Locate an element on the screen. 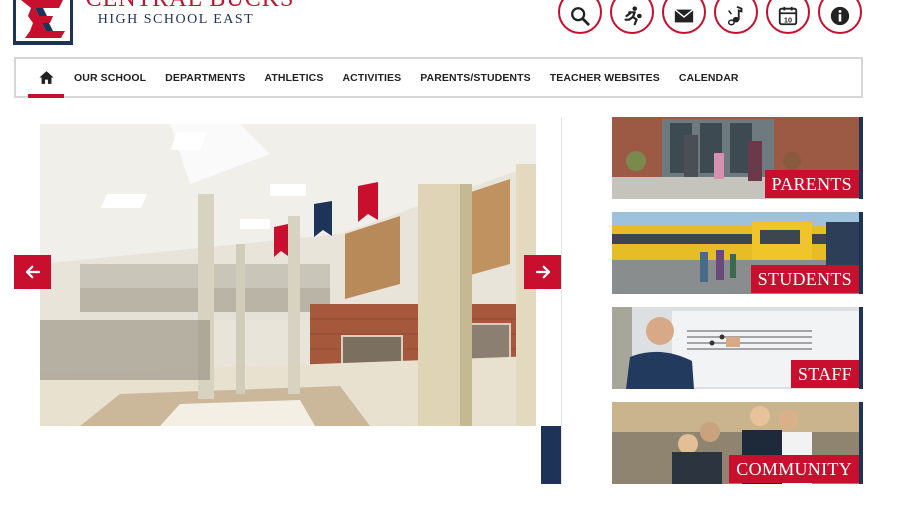 This screenshot has height=506, width=900. calendar-button: 10 is located at coordinates (788, 17).